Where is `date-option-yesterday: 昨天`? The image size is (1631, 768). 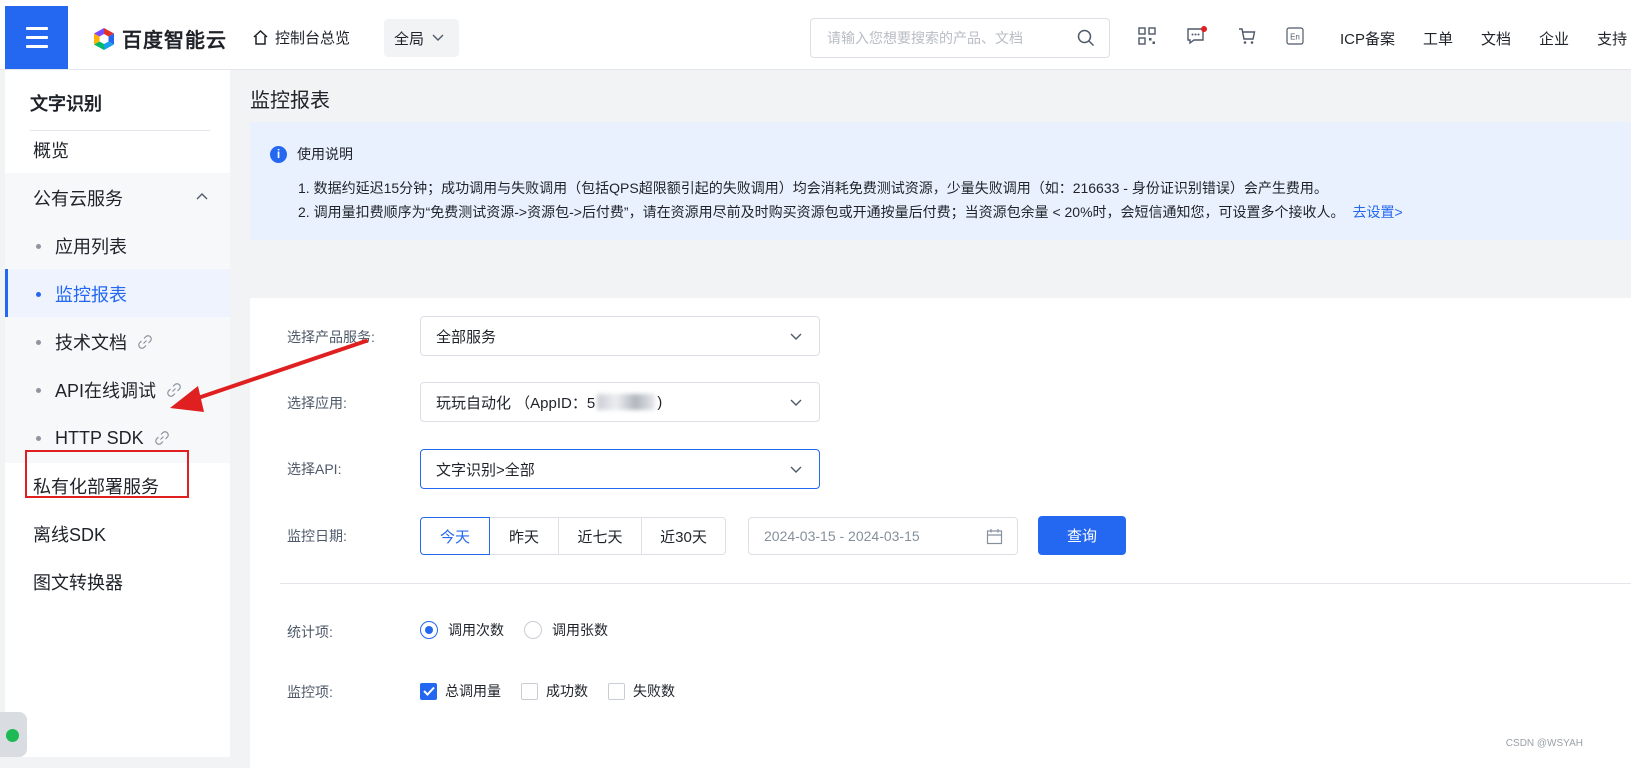 date-option-yesterday: 昨天 is located at coordinates (524, 536).